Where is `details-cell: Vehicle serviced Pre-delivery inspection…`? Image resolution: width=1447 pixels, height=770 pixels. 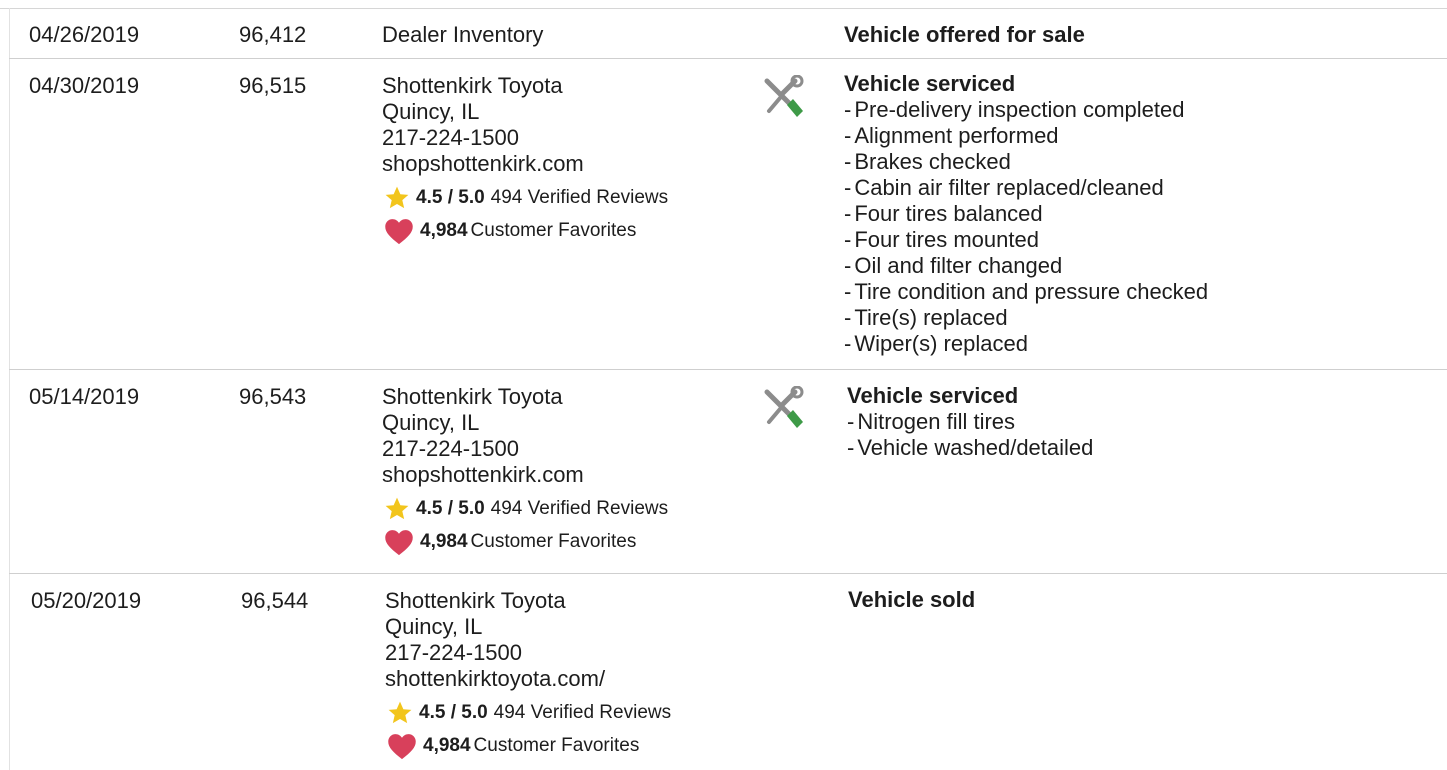 details-cell: Vehicle serviced Pre-delivery inspection… is located at coordinates (1026, 214).